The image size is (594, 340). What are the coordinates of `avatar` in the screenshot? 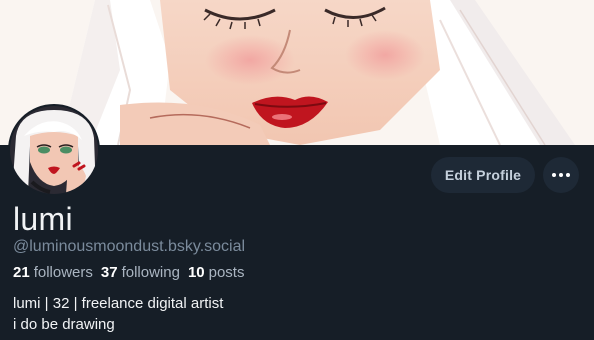 It's located at (54, 150).